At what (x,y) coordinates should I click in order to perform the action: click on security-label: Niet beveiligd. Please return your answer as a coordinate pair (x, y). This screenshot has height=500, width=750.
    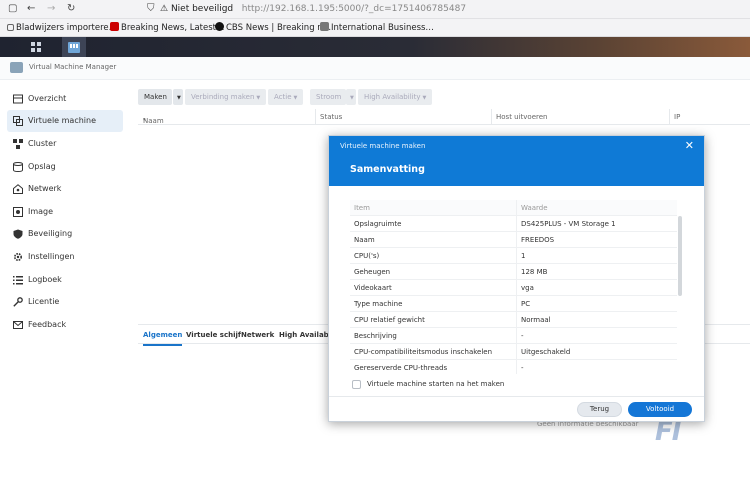
    Looking at the image, I should click on (202, 9).